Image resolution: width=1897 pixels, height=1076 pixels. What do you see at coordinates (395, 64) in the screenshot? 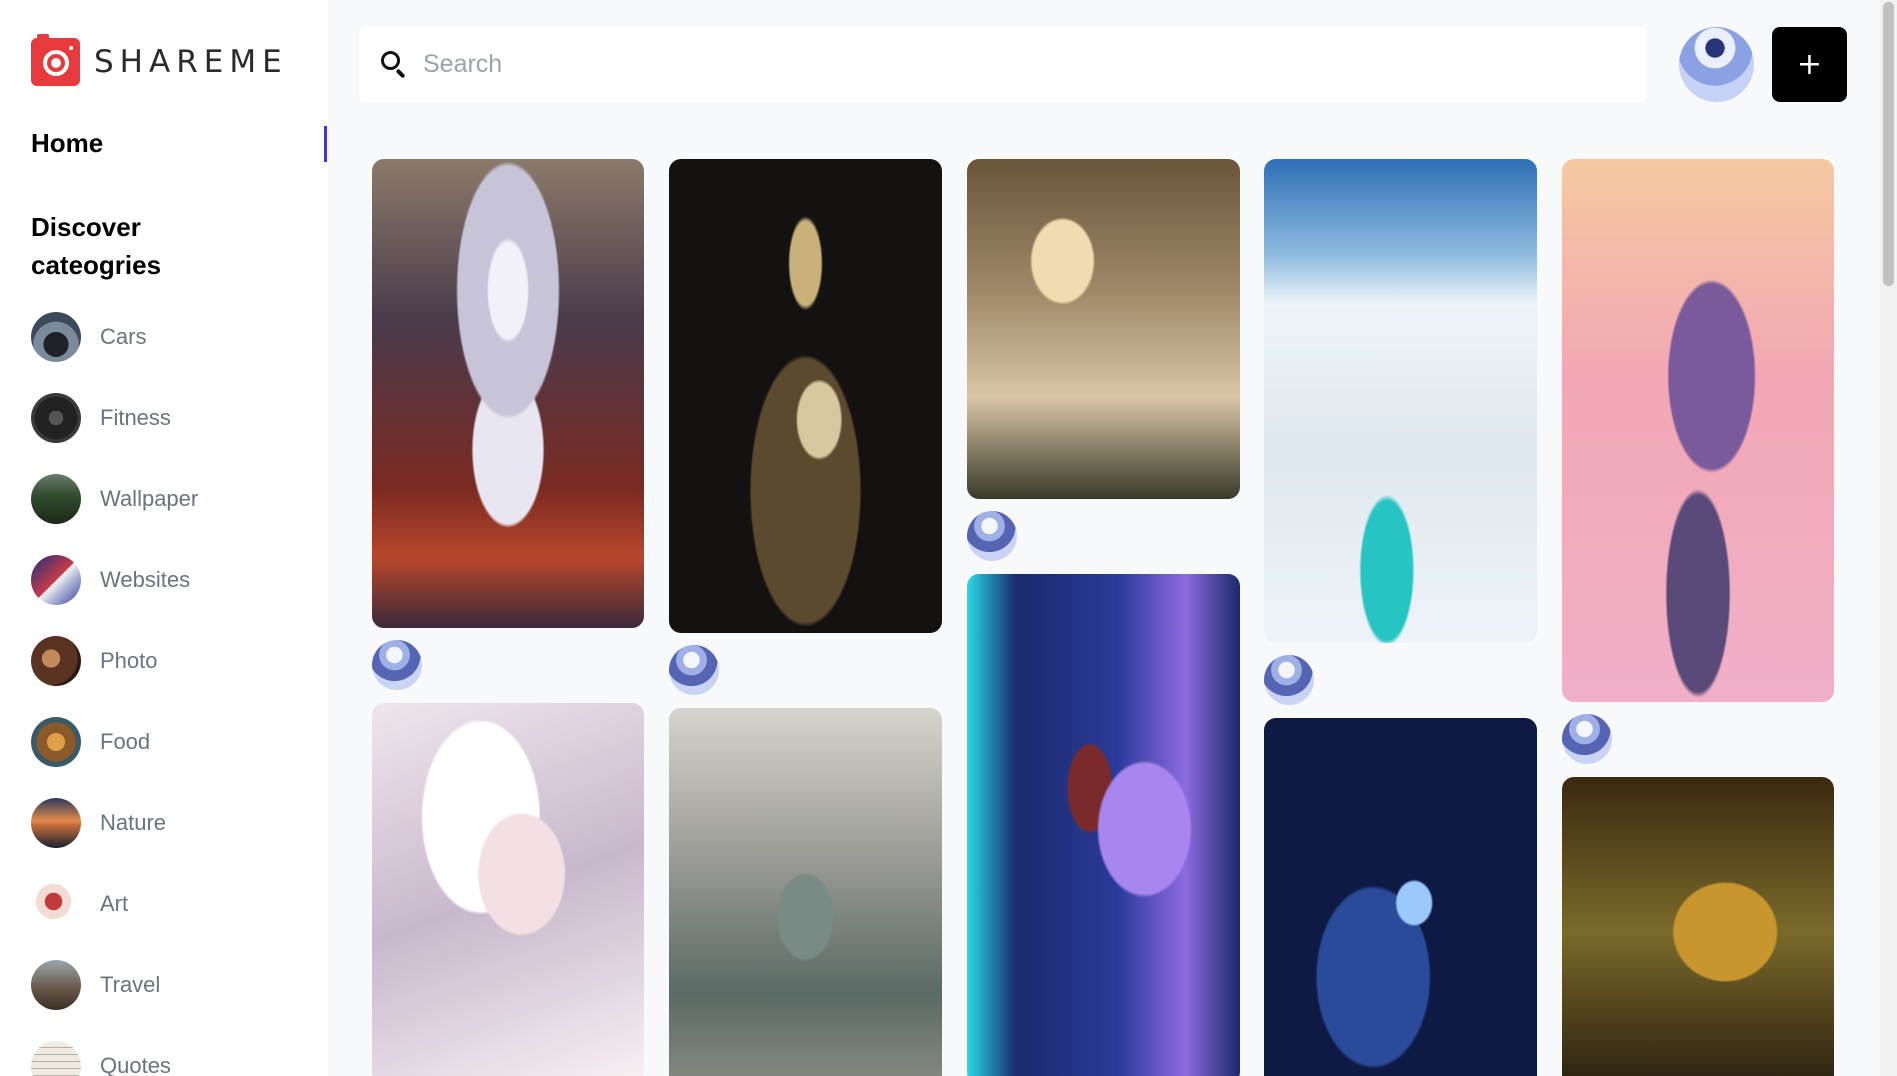
I see `search-icon` at bounding box center [395, 64].